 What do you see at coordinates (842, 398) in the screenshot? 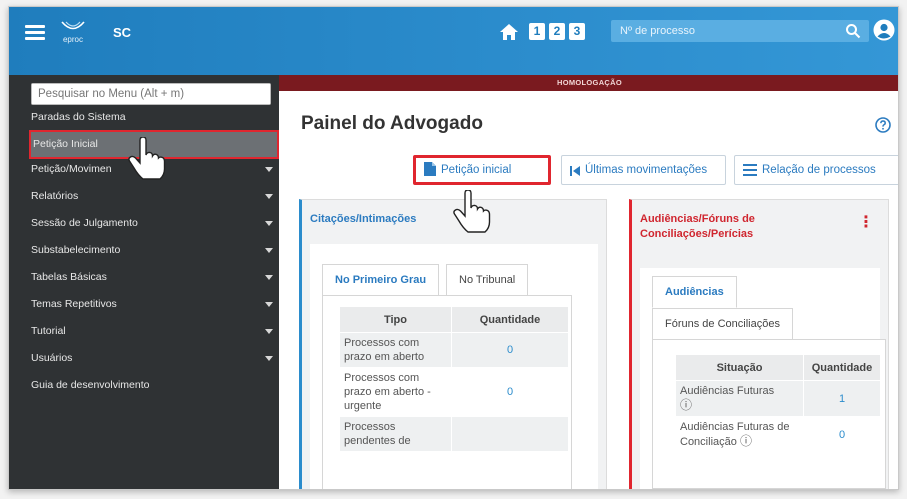
I see `row-quantidade-link: 1` at bounding box center [842, 398].